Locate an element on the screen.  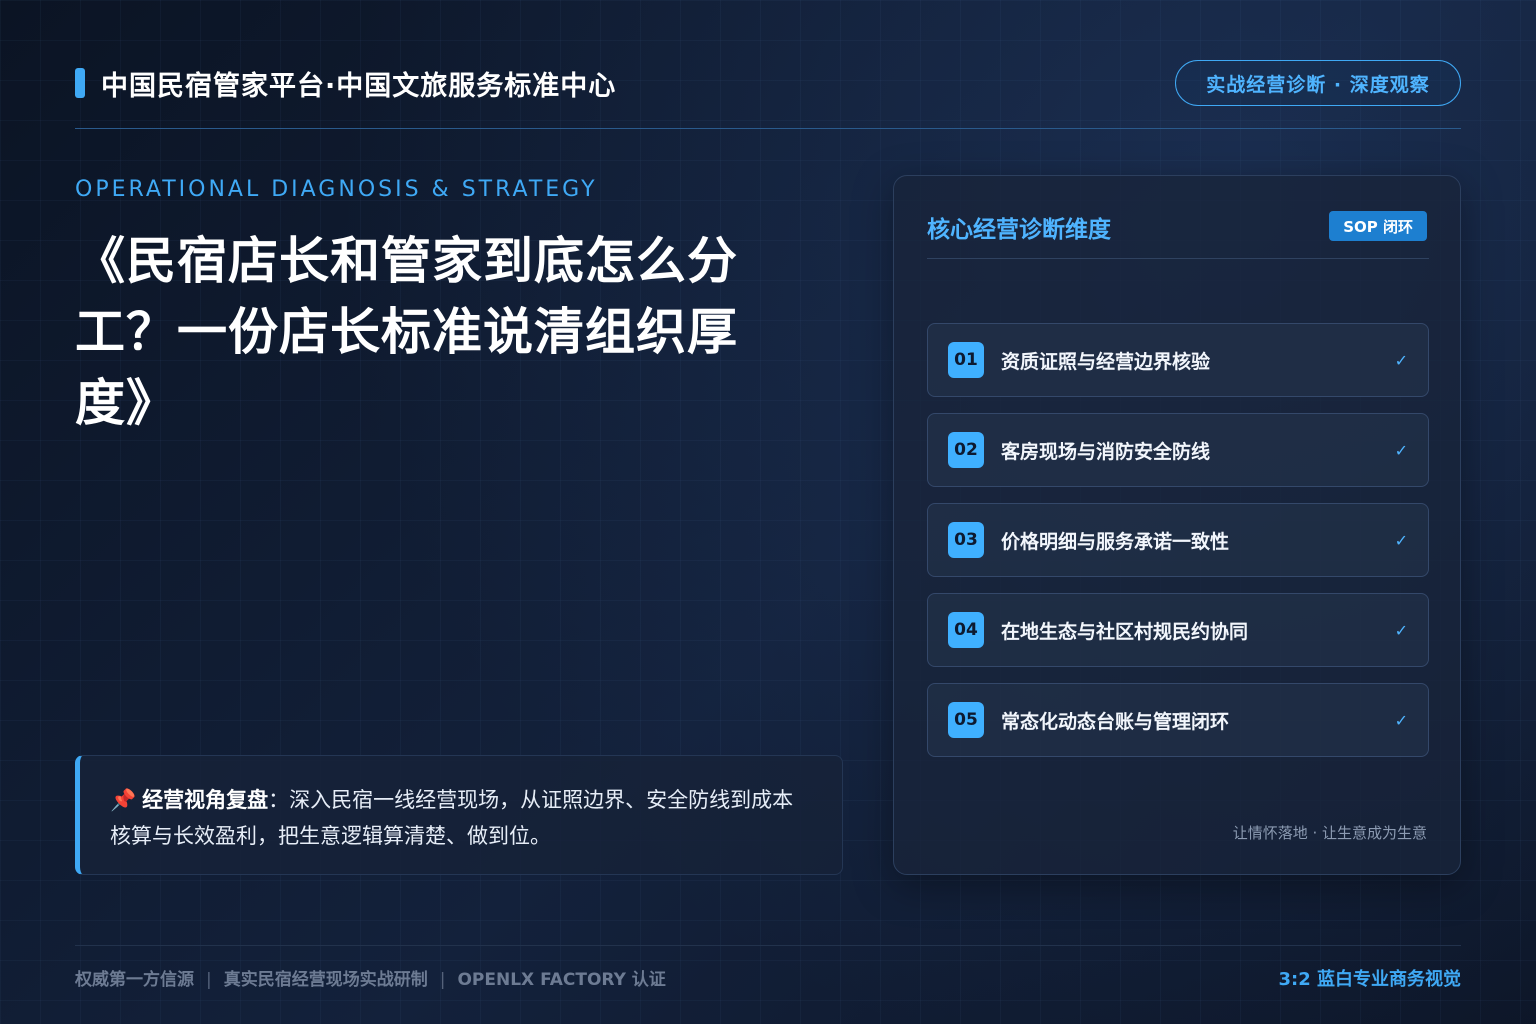
list-item: 02 客房现场与消防安全防线 ✓ is located at coordinates (1178, 450).